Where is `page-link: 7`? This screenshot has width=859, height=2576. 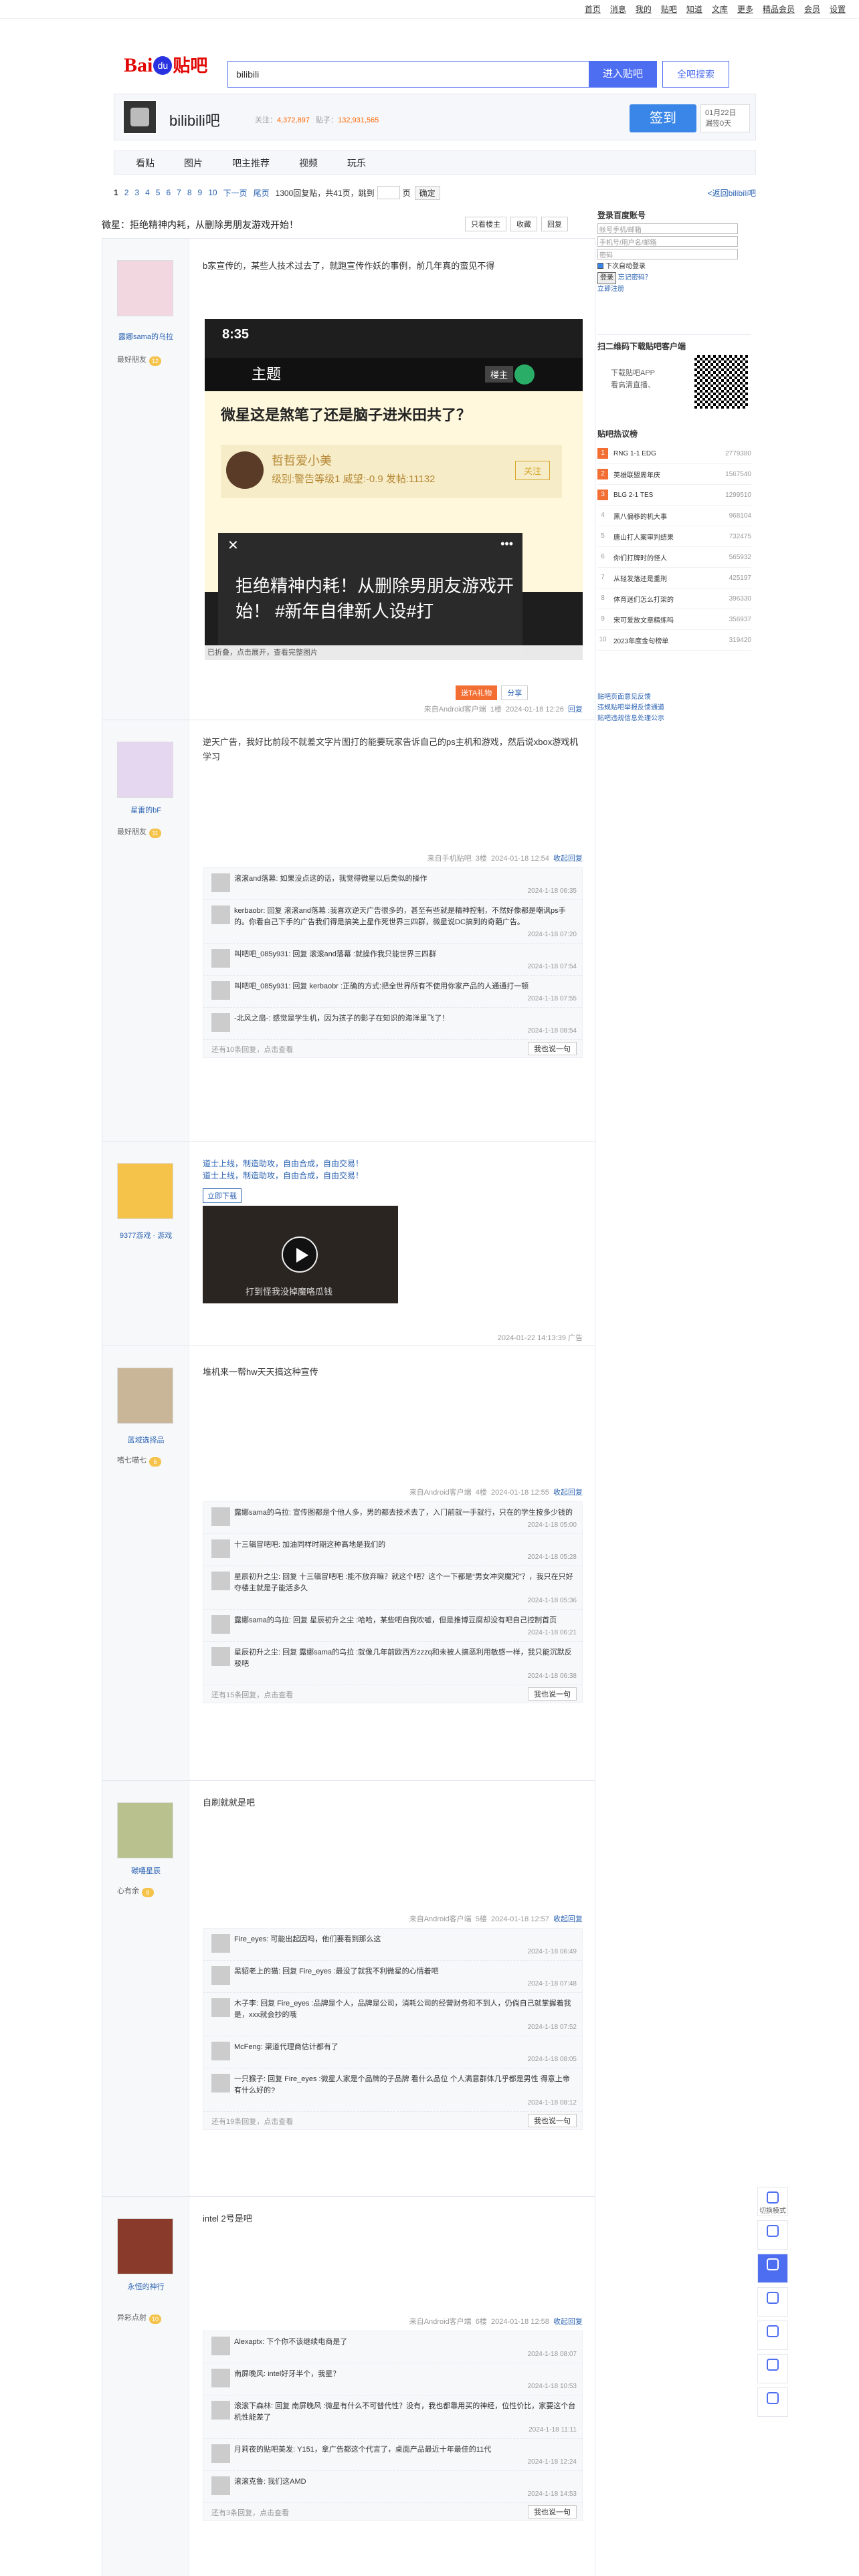
page-link: 7 is located at coordinates (179, 193).